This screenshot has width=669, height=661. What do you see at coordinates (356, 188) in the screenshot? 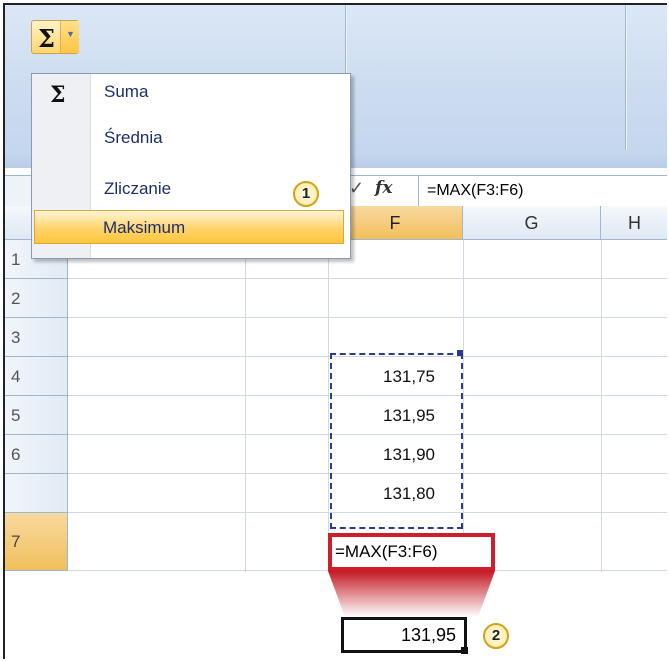
I see `enter-check-icon: ✓` at bounding box center [356, 188].